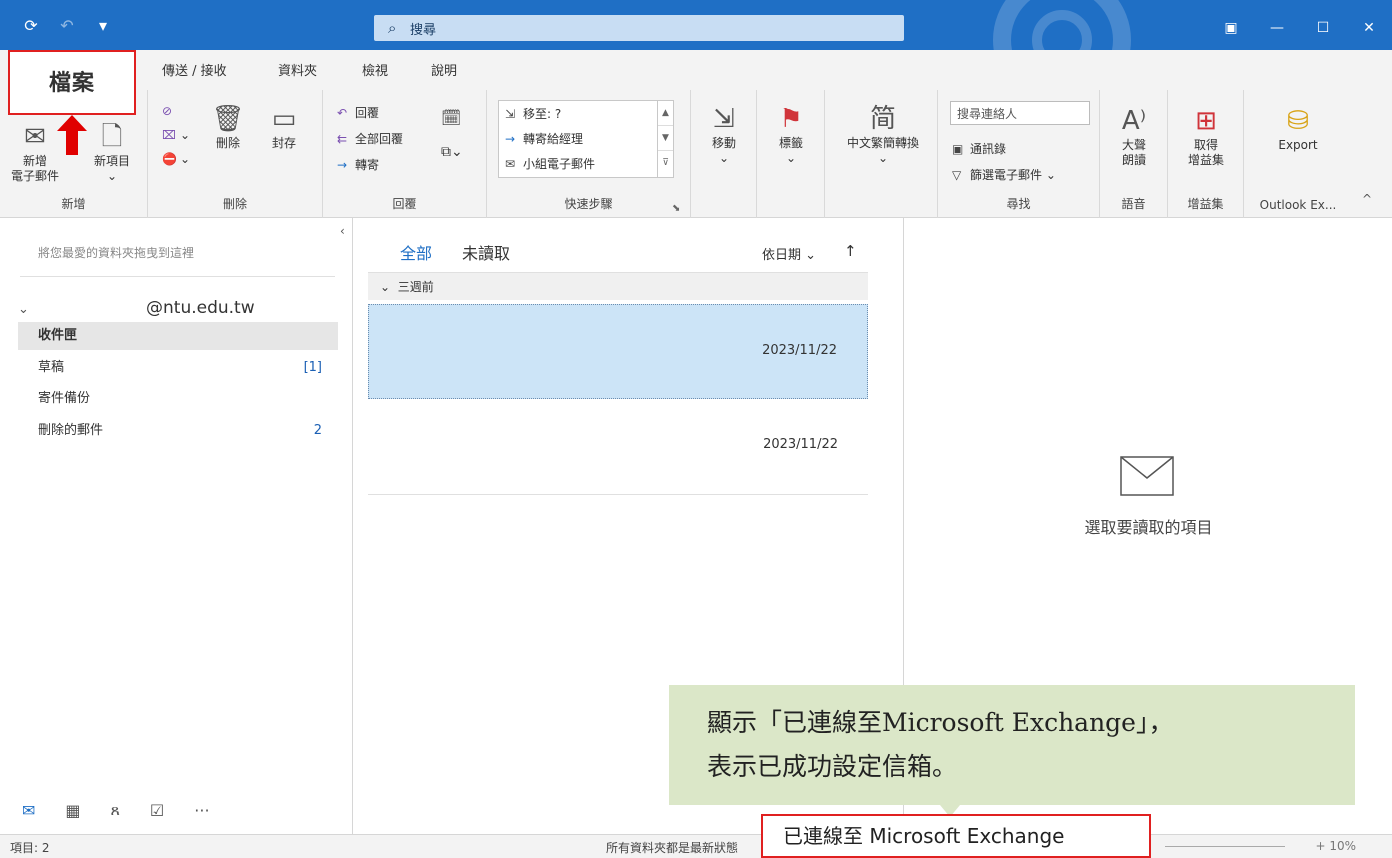  I want to click on quick-step-item: ⇲ 移至: ?, so click(533, 113).